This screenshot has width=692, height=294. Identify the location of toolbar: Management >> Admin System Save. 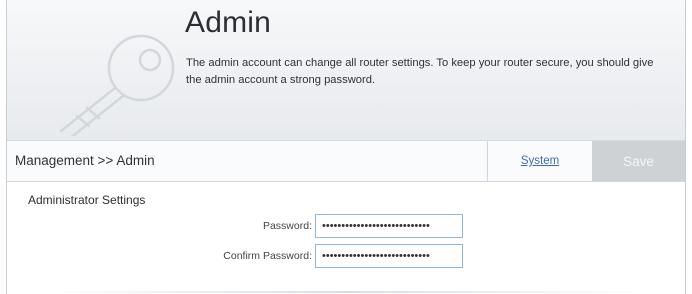
(346, 161).